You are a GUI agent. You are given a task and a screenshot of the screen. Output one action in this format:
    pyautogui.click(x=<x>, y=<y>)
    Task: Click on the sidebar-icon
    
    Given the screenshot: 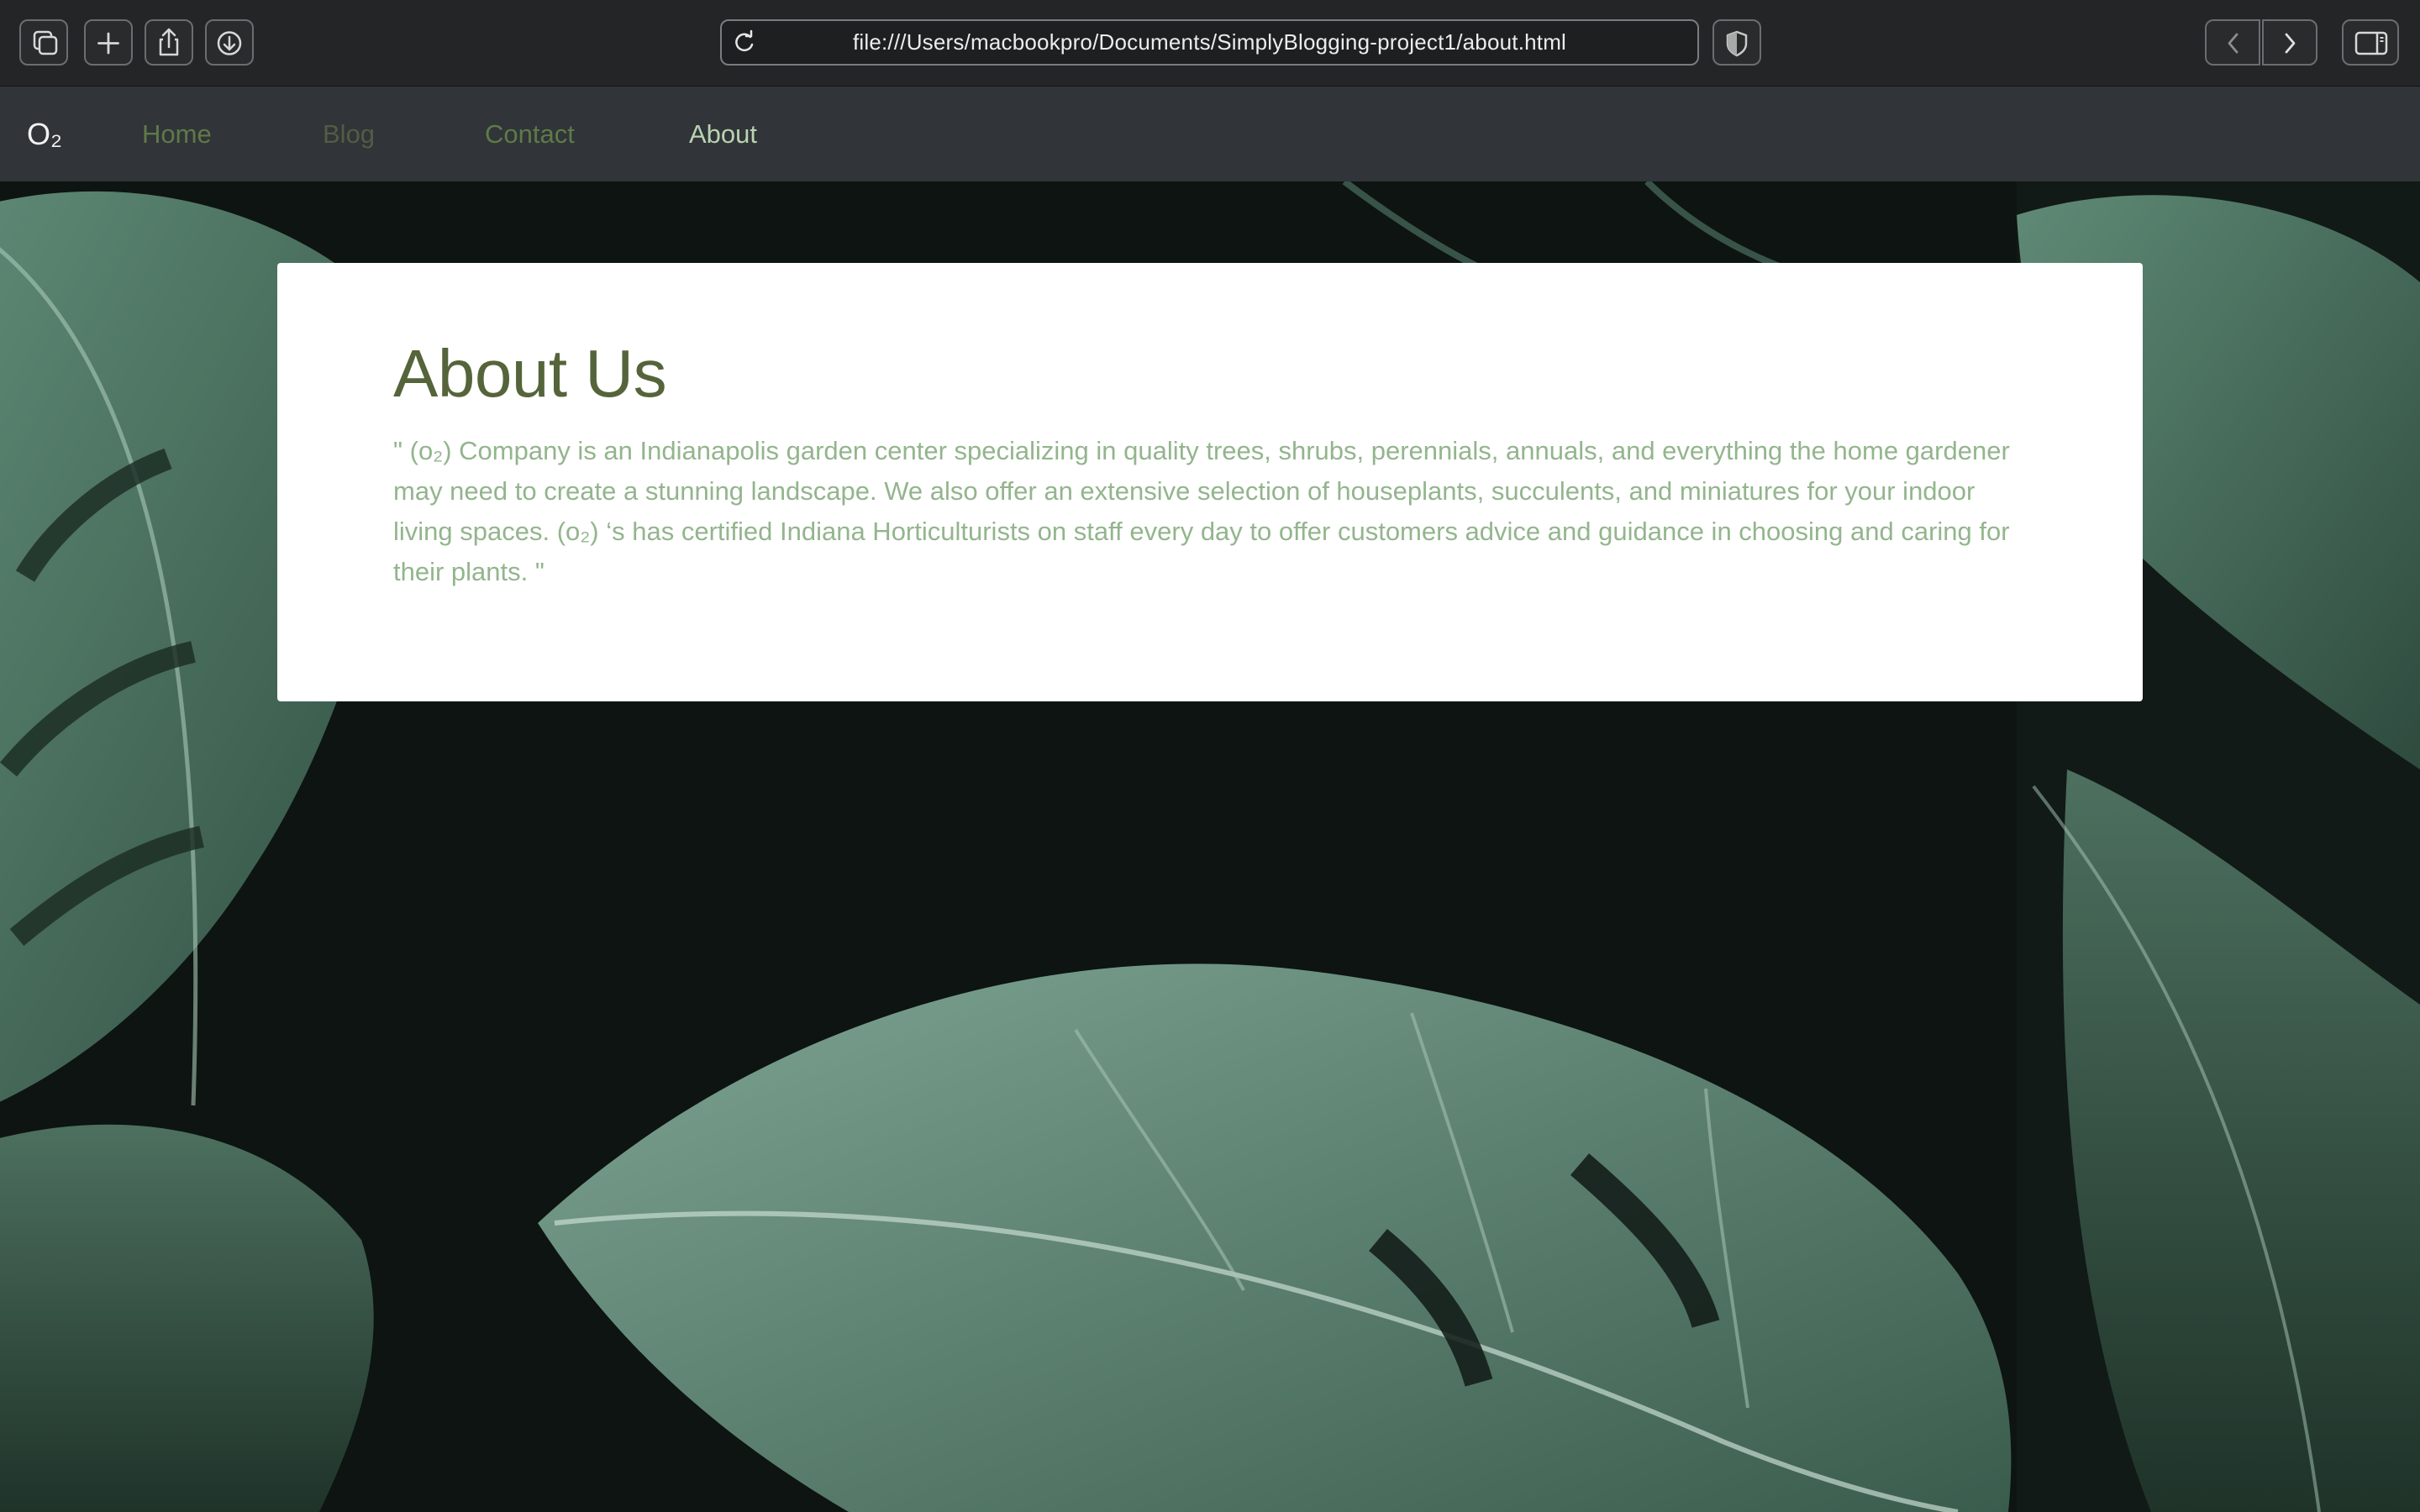 What is the action you would take?
    pyautogui.click(x=2371, y=43)
    